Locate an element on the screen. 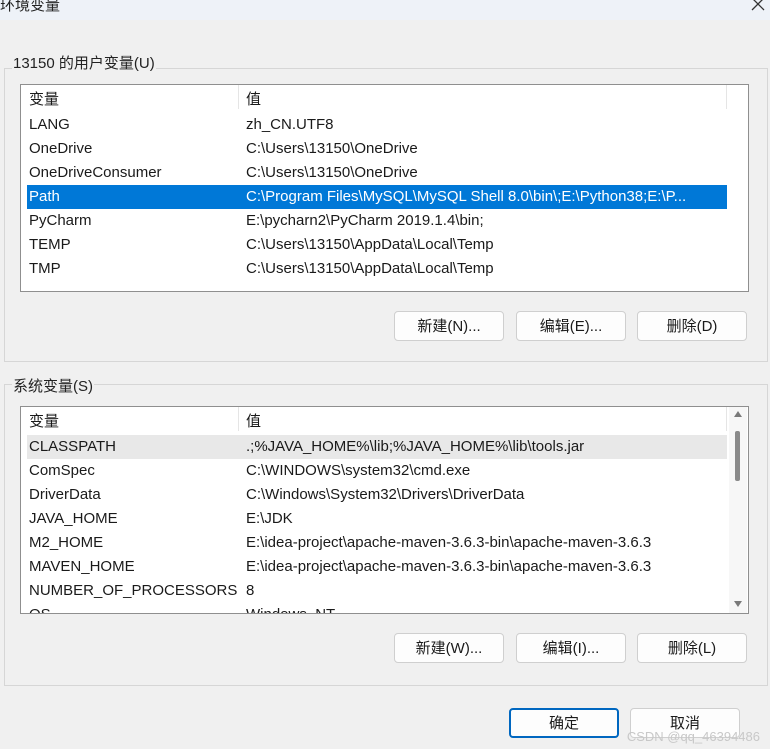 The height and width of the screenshot is (749, 770). ok-button: 确定 is located at coordinates (564, 723).